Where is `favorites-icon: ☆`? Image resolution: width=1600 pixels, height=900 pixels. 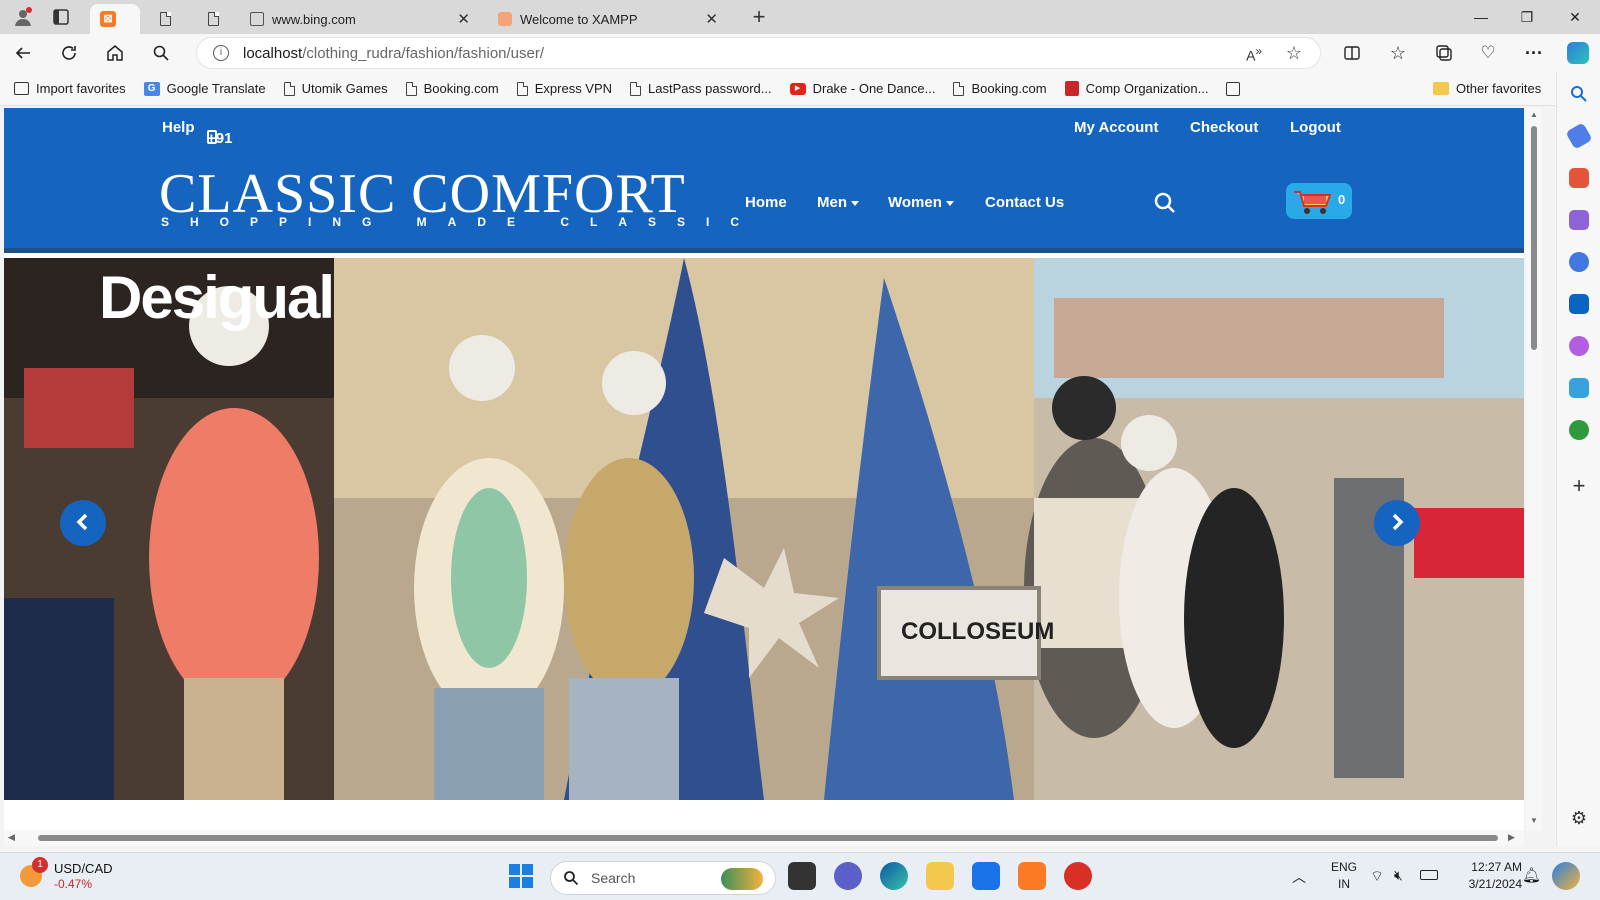 favorites-icon: ☆ is located at coordinates (1398, 53).